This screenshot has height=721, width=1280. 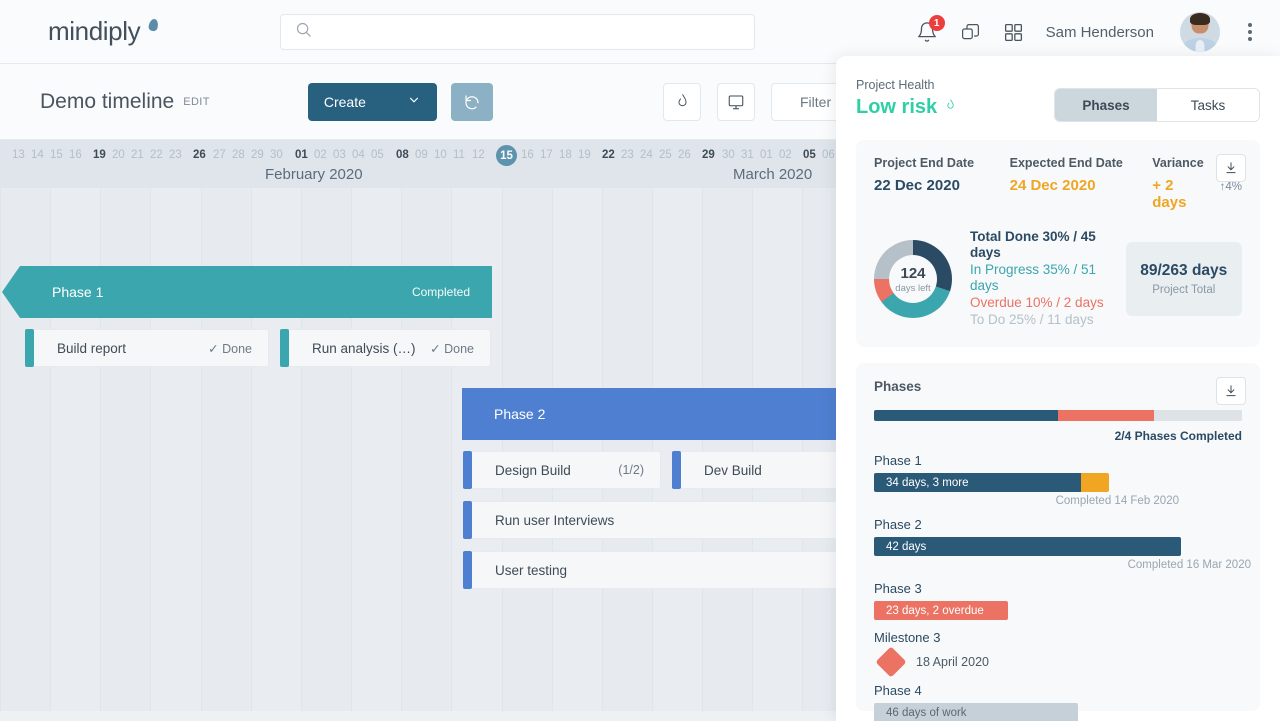 I want to click on avatar, so click(x=1200, y=32).